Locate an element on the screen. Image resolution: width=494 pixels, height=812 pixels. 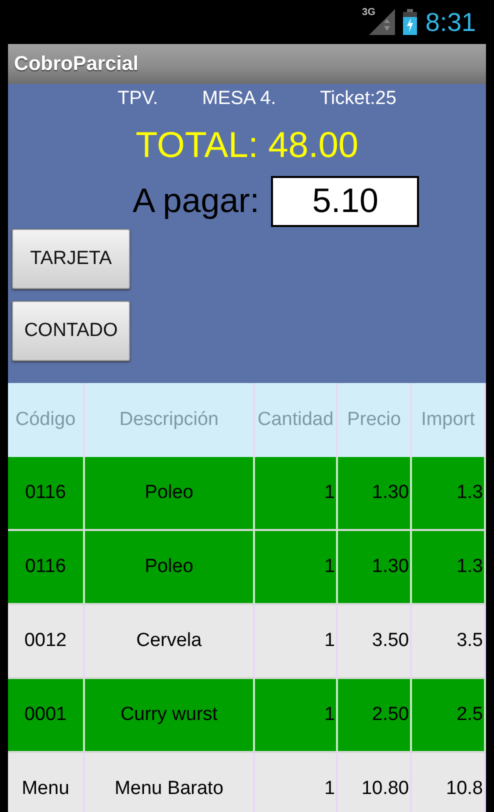
clock: 8:31 is located at coordinates (450, 22).